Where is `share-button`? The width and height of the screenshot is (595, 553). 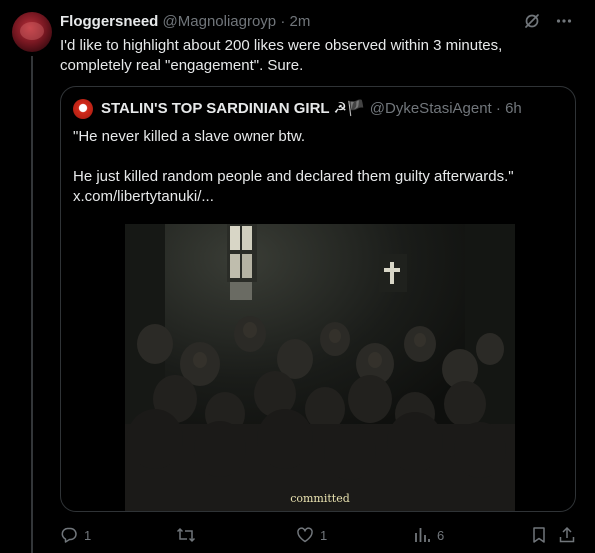
share-button is located at coordinates (567, 535).